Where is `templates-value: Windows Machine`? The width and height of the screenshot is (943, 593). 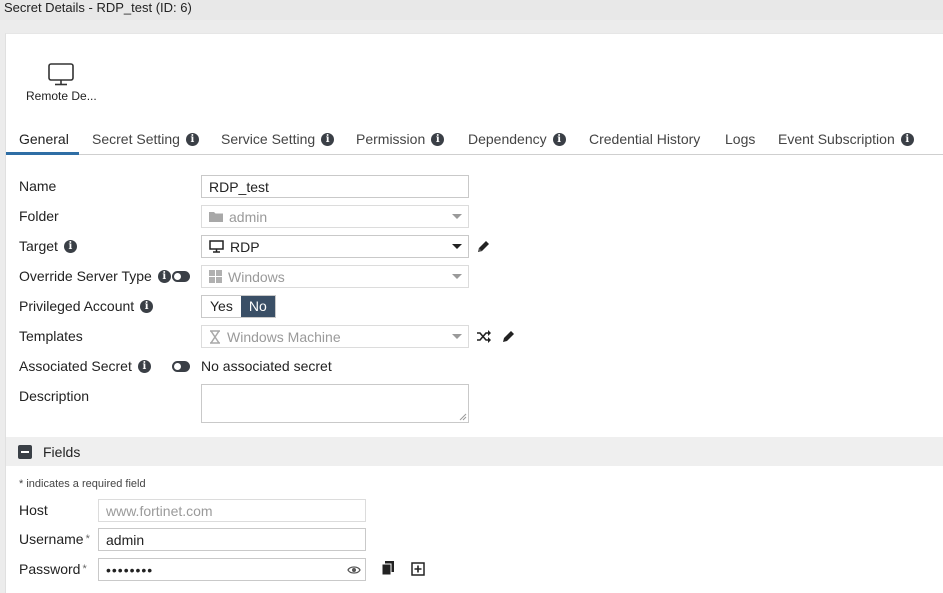 templates-value: Windows Machine is located at coordinates (284, 336).